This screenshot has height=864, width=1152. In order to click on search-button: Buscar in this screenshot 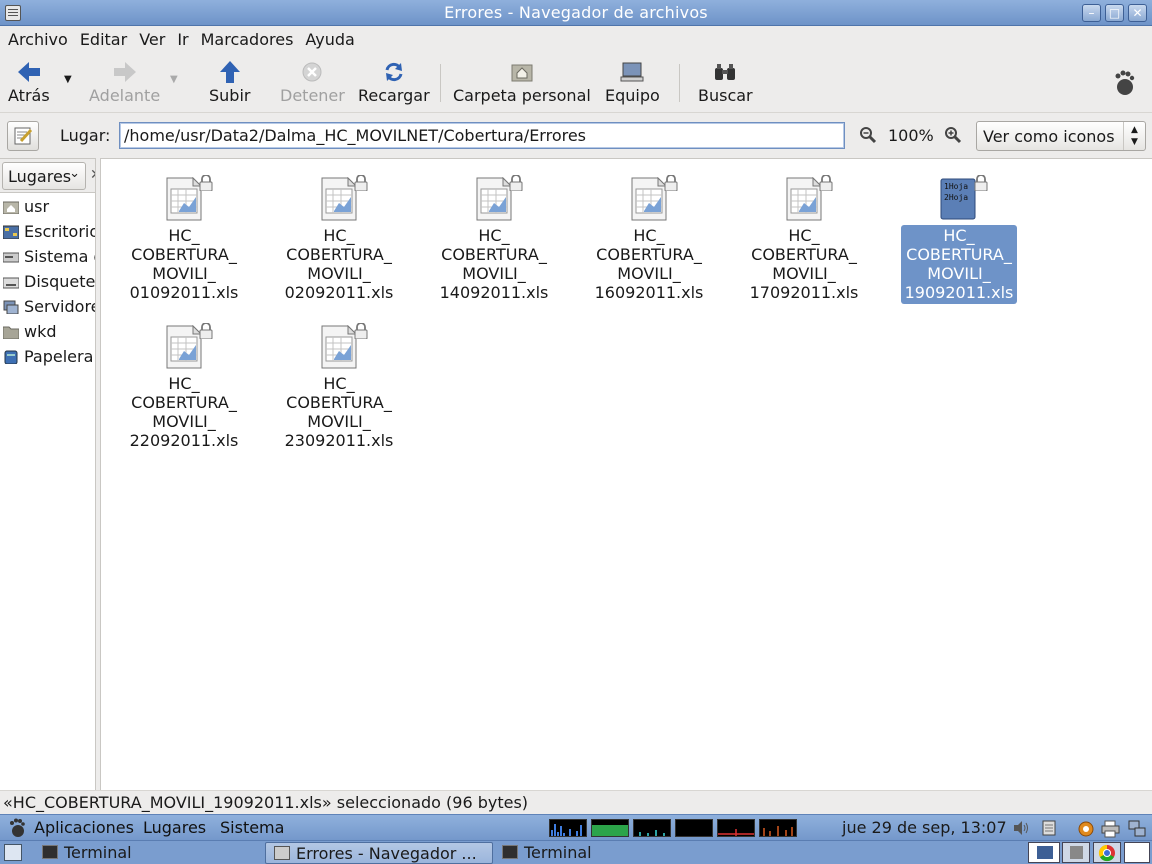, I will do `click(725, 82)`.